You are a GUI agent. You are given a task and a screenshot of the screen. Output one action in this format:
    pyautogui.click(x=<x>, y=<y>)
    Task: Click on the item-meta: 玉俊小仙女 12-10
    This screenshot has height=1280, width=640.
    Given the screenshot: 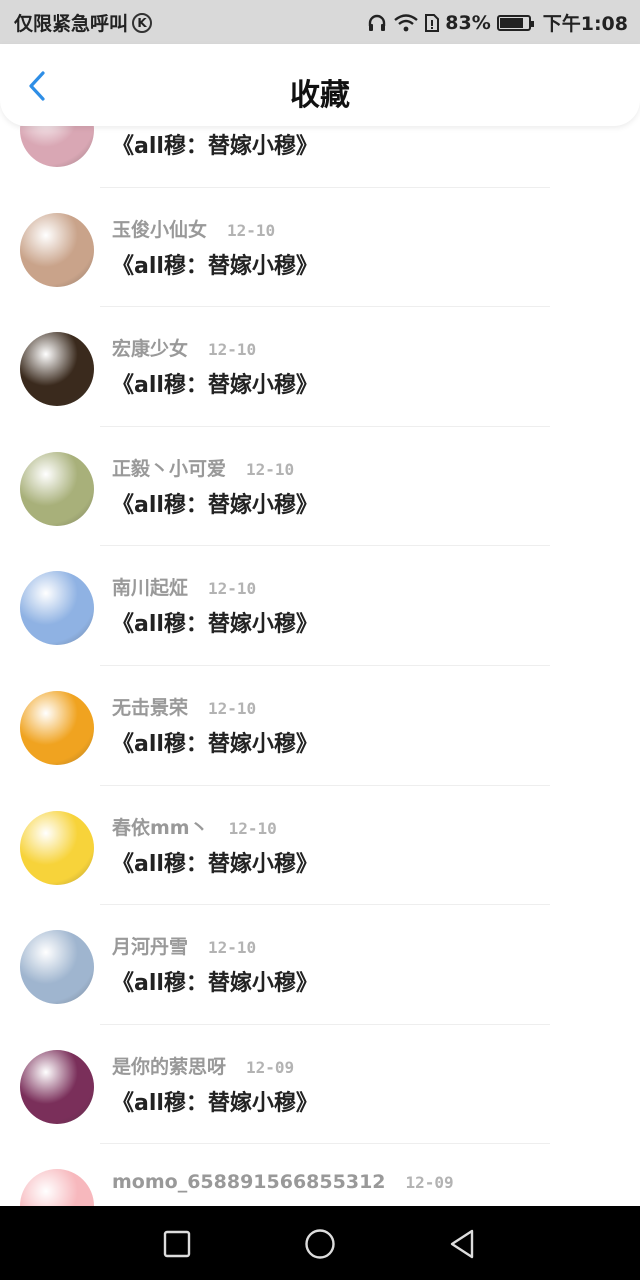 What is the action you would take?
    pyautogui.click(x=193, y=228)
    